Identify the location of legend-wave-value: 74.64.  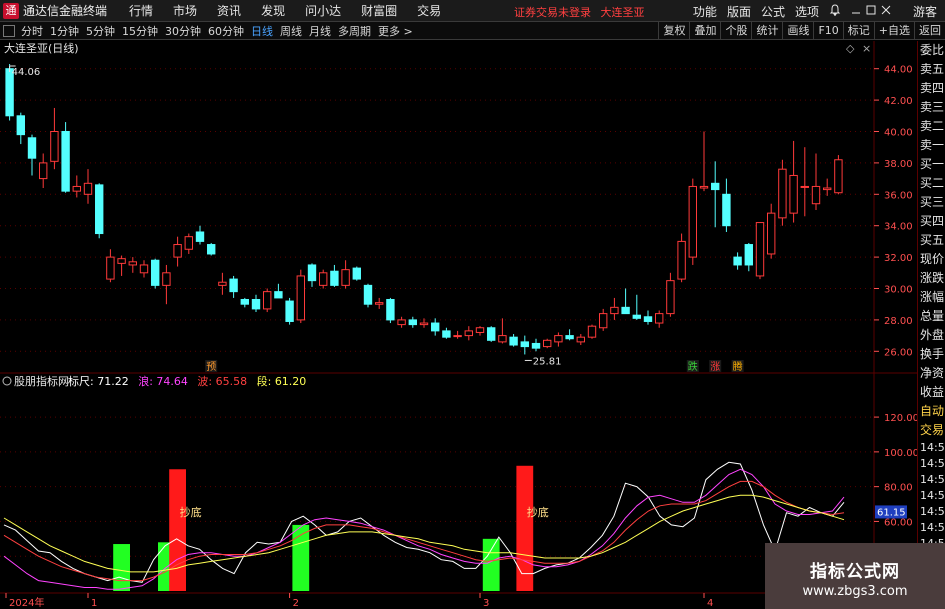
(172, 381).